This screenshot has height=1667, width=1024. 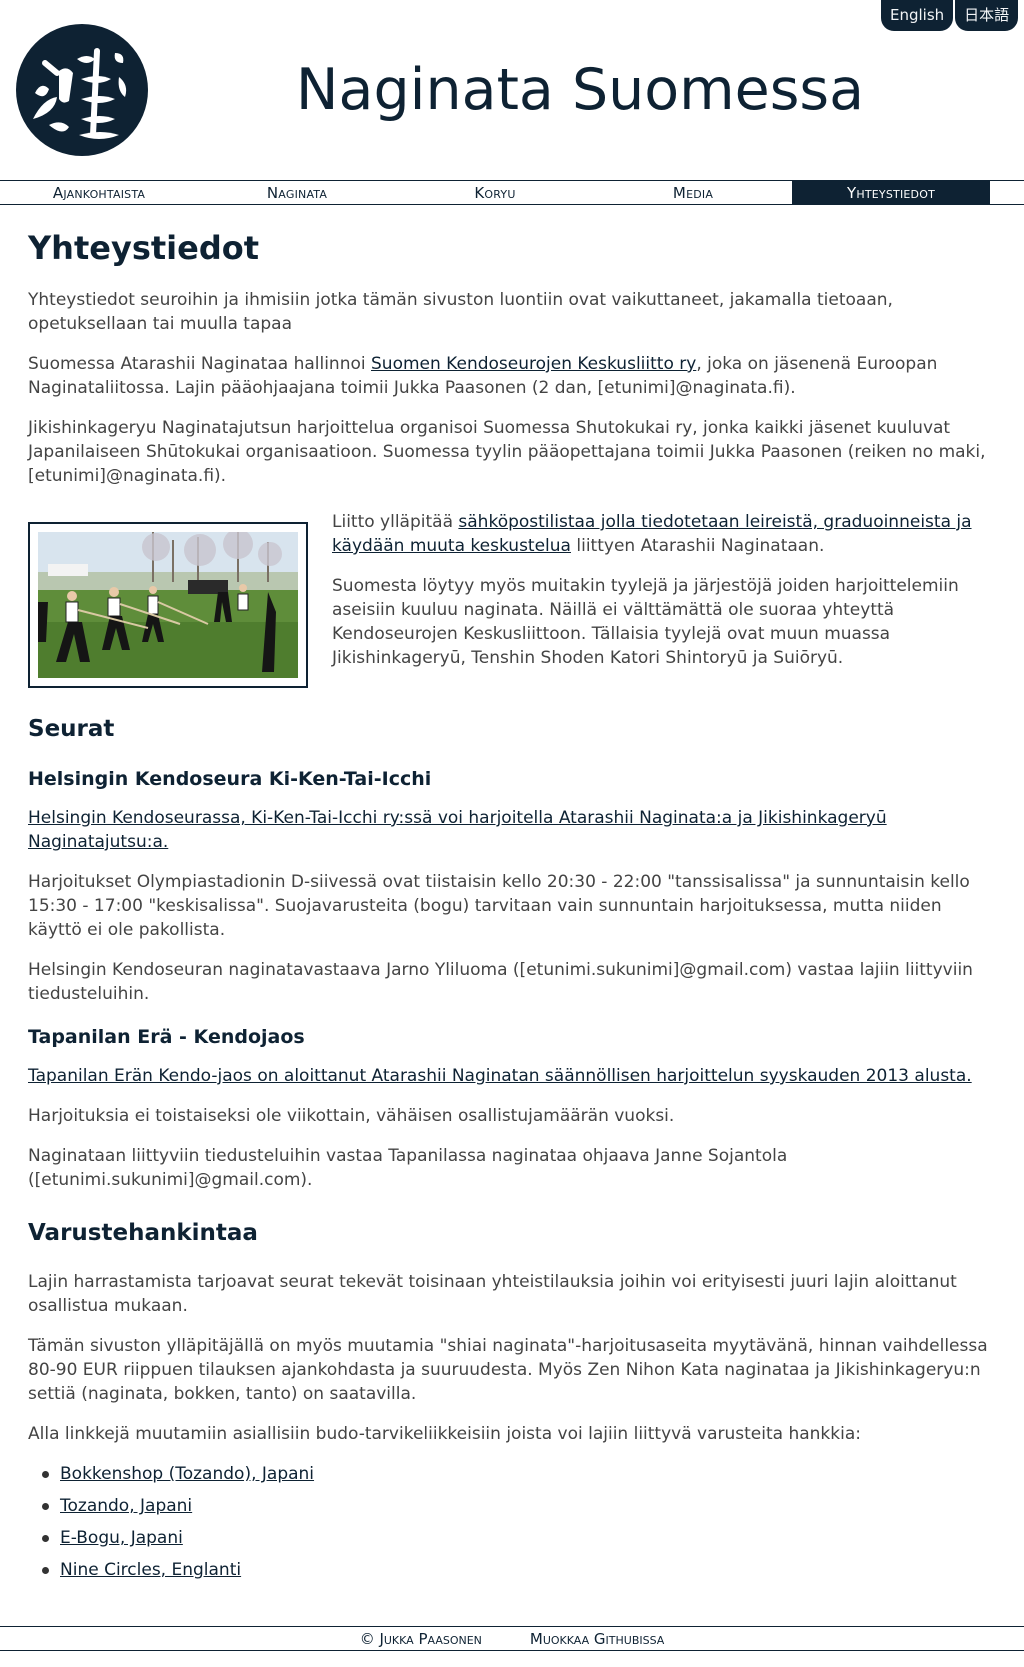 I want to click on tapanila-club-heading: Tapanilan Erä - Kendojaos, so click(x=166, y=1037).